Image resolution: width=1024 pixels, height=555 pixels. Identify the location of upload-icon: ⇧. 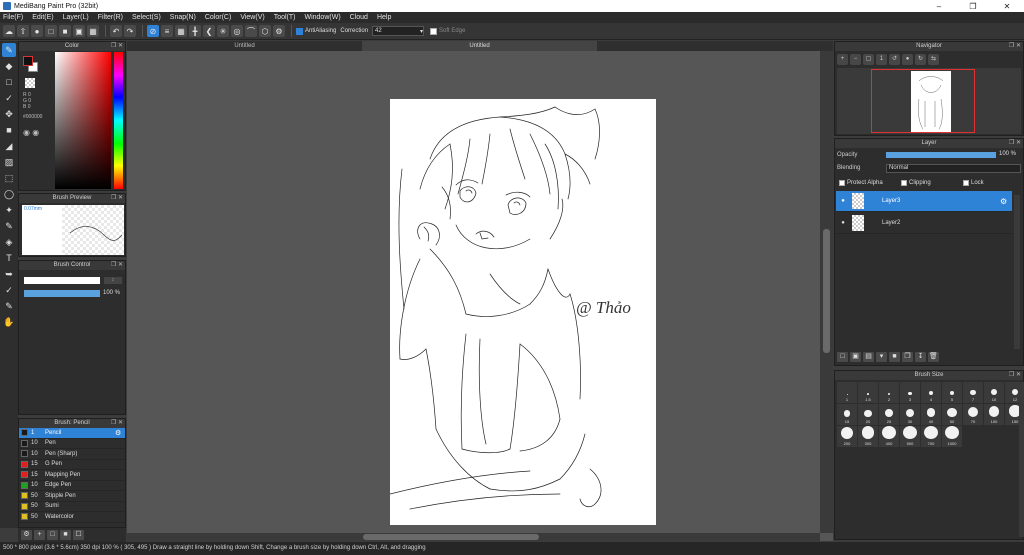
(23, 31).